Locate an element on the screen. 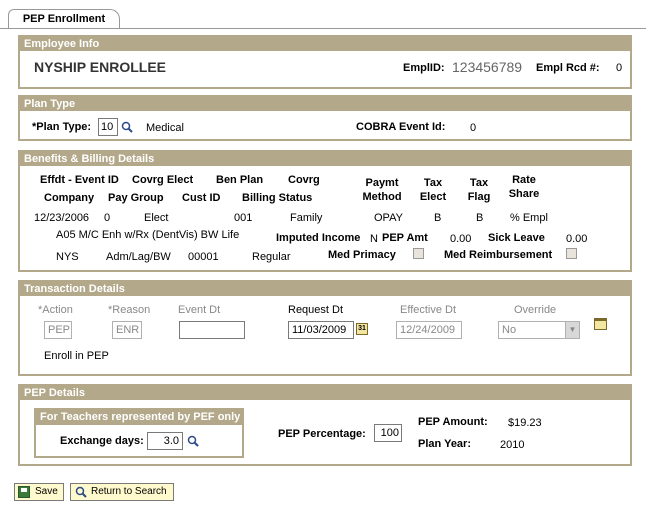  col-covrg: Covrg is located at coordinates (304, 180).